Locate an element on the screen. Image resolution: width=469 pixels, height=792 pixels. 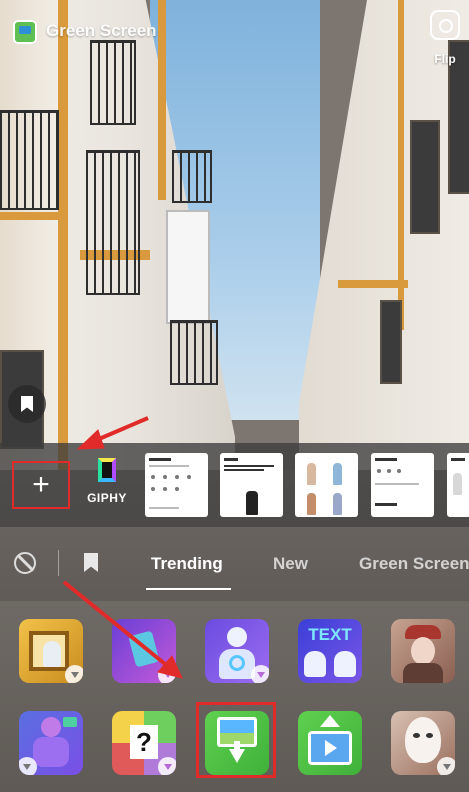
flip-camera-icon is located at coordinates (445, 25).